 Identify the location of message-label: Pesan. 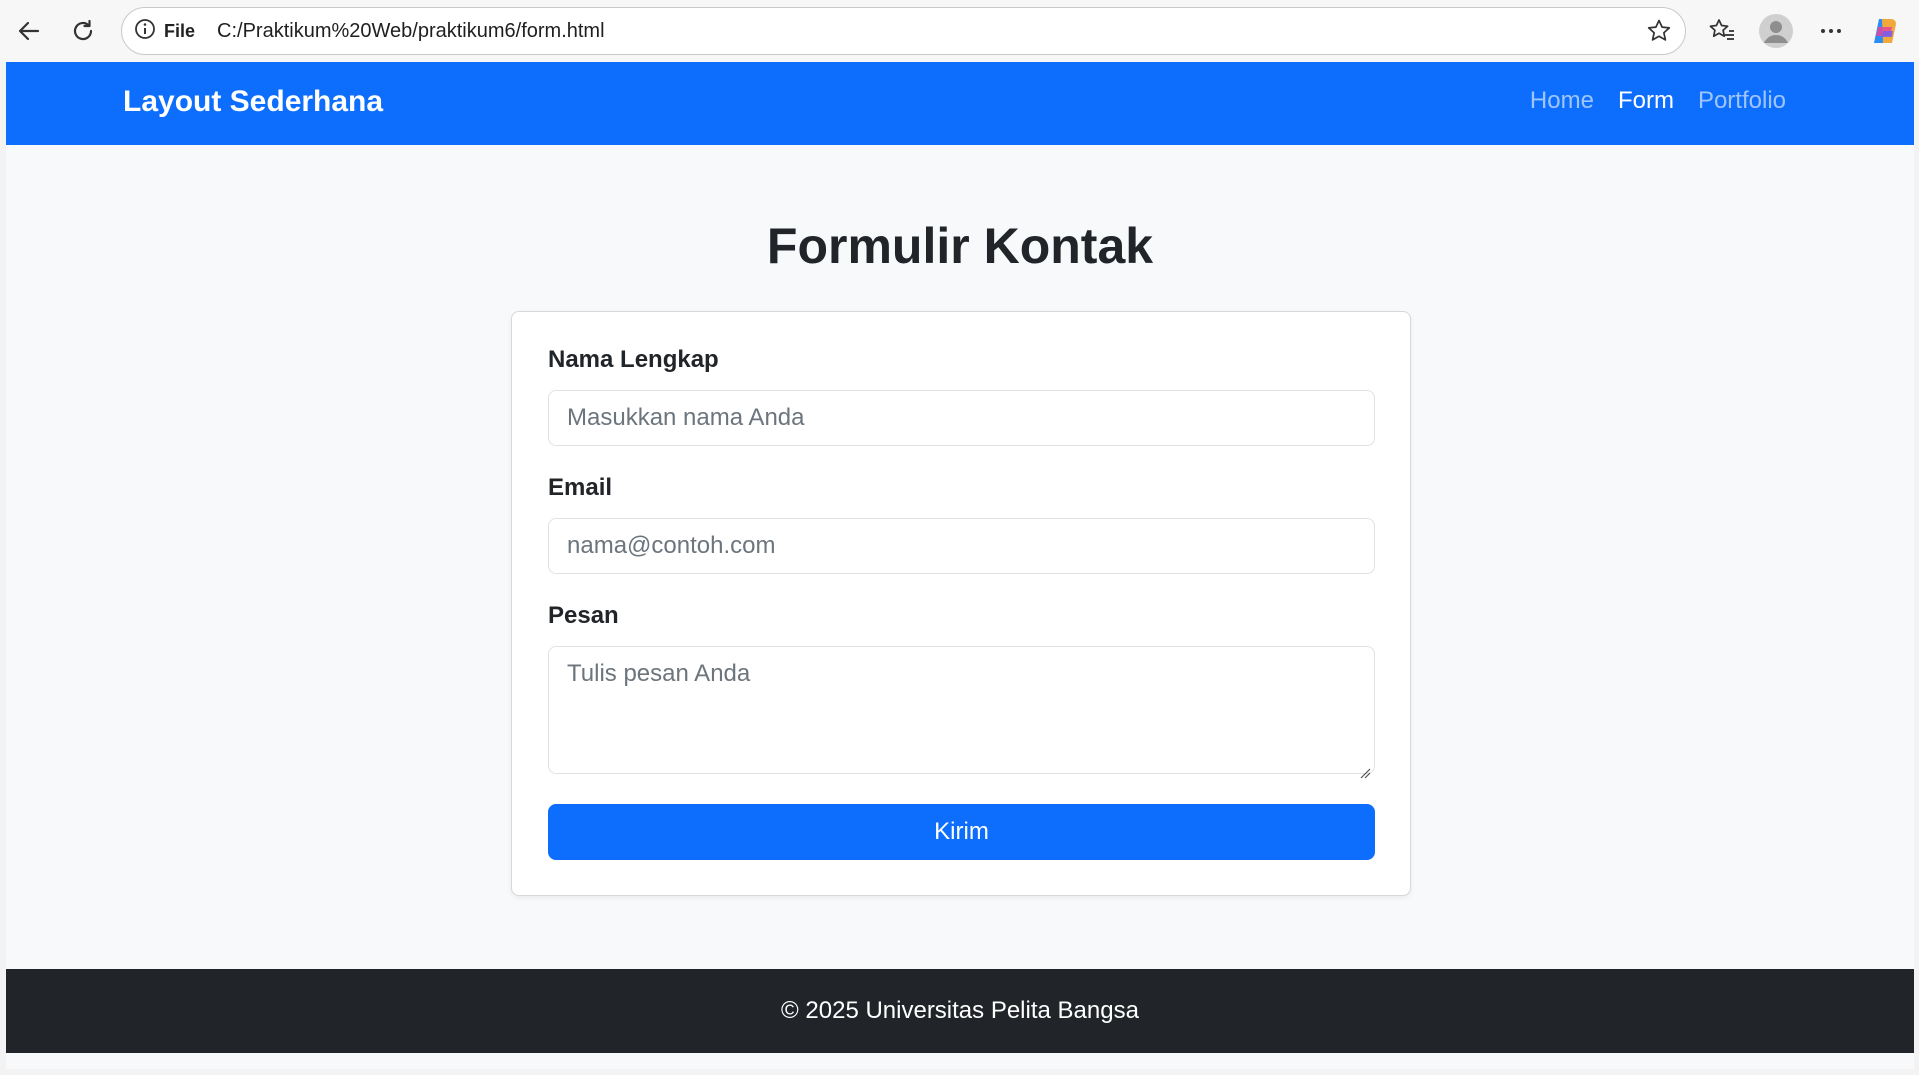
(583, 615).